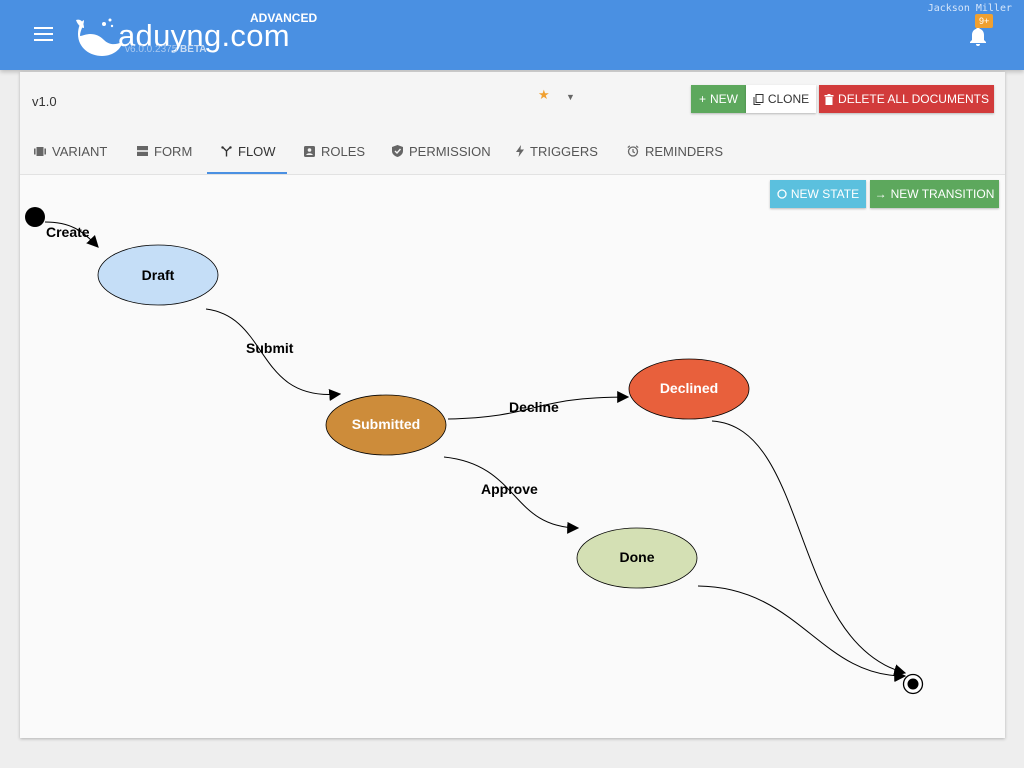  Describe the element at coordinates (984, 21) in the screenshot. I see `notification-badge: 9+` at that location.